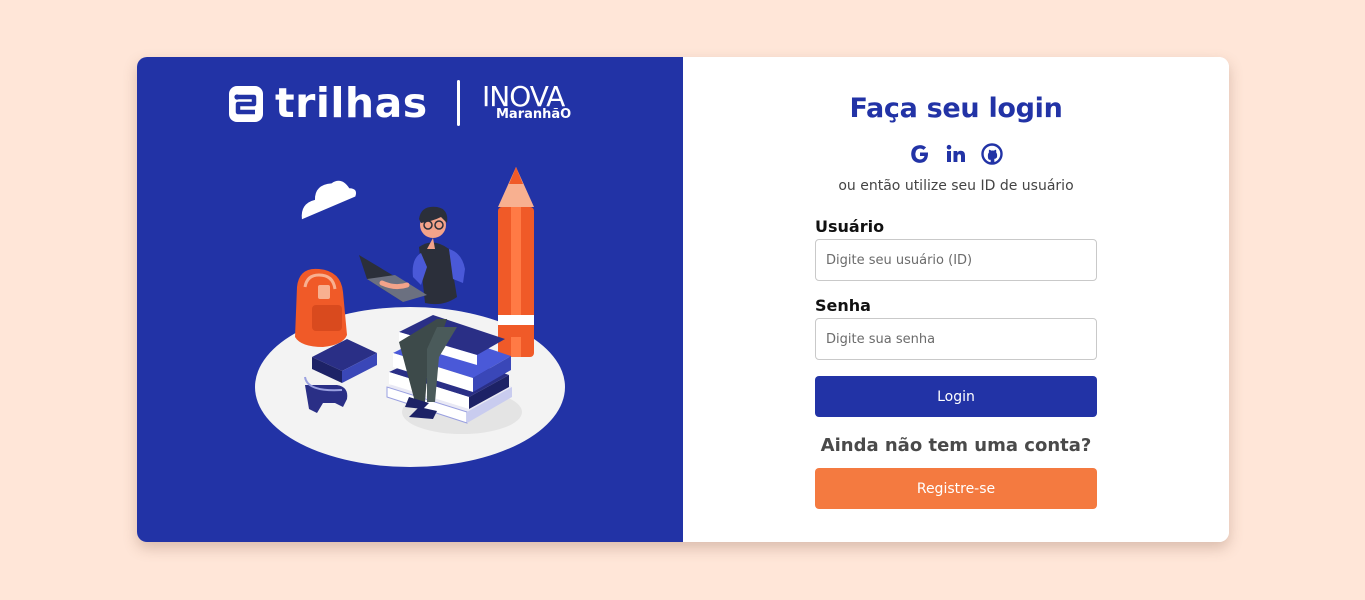  I want to click on password-label: Senha, so click(843, 305).